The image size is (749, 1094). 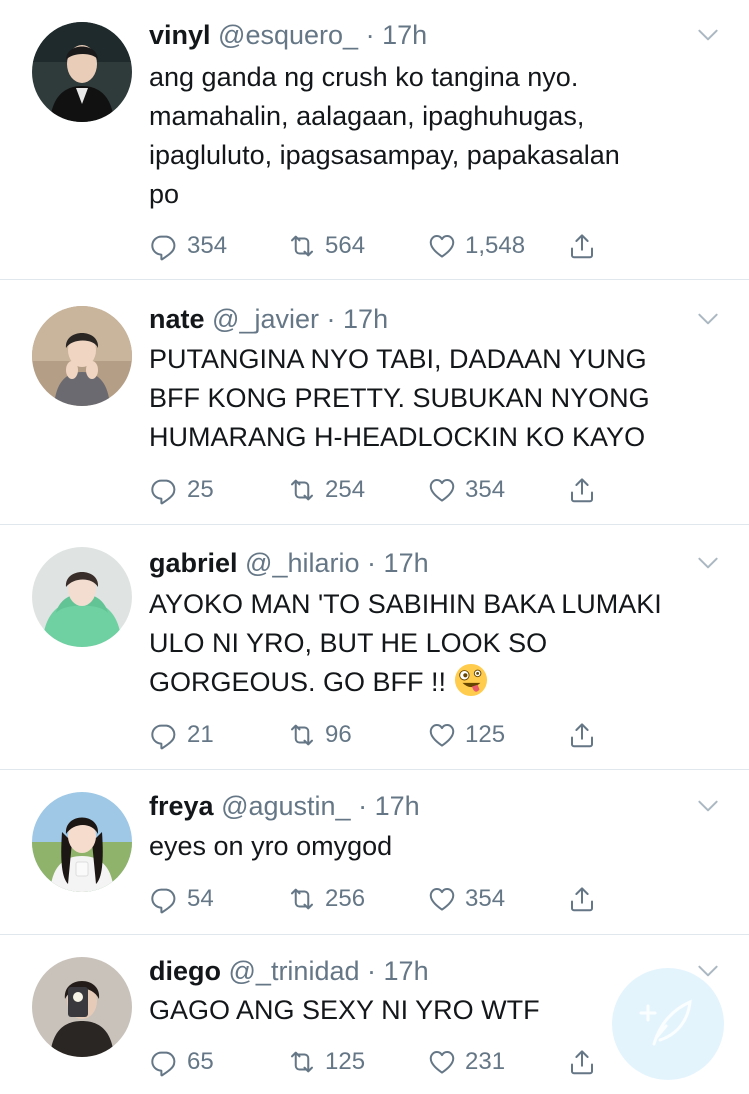 What do you see at coordinates (470, 680) in the screenshot?
I see `zany-face-emoji` at bounding box center [470, 680].